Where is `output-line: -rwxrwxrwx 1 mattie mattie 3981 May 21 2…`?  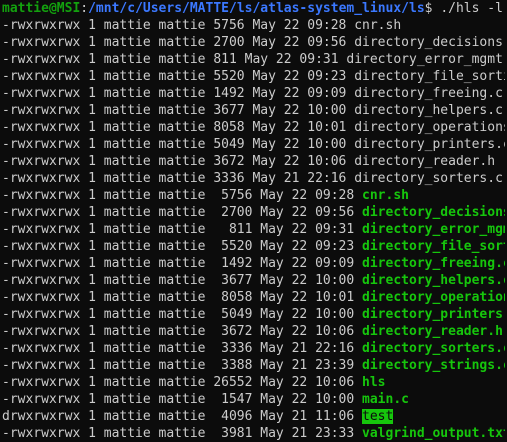 output-line: -rwxrwxrwx 1 mattie mattie 3981 May 21 2… is located at coordinates (253, 433).